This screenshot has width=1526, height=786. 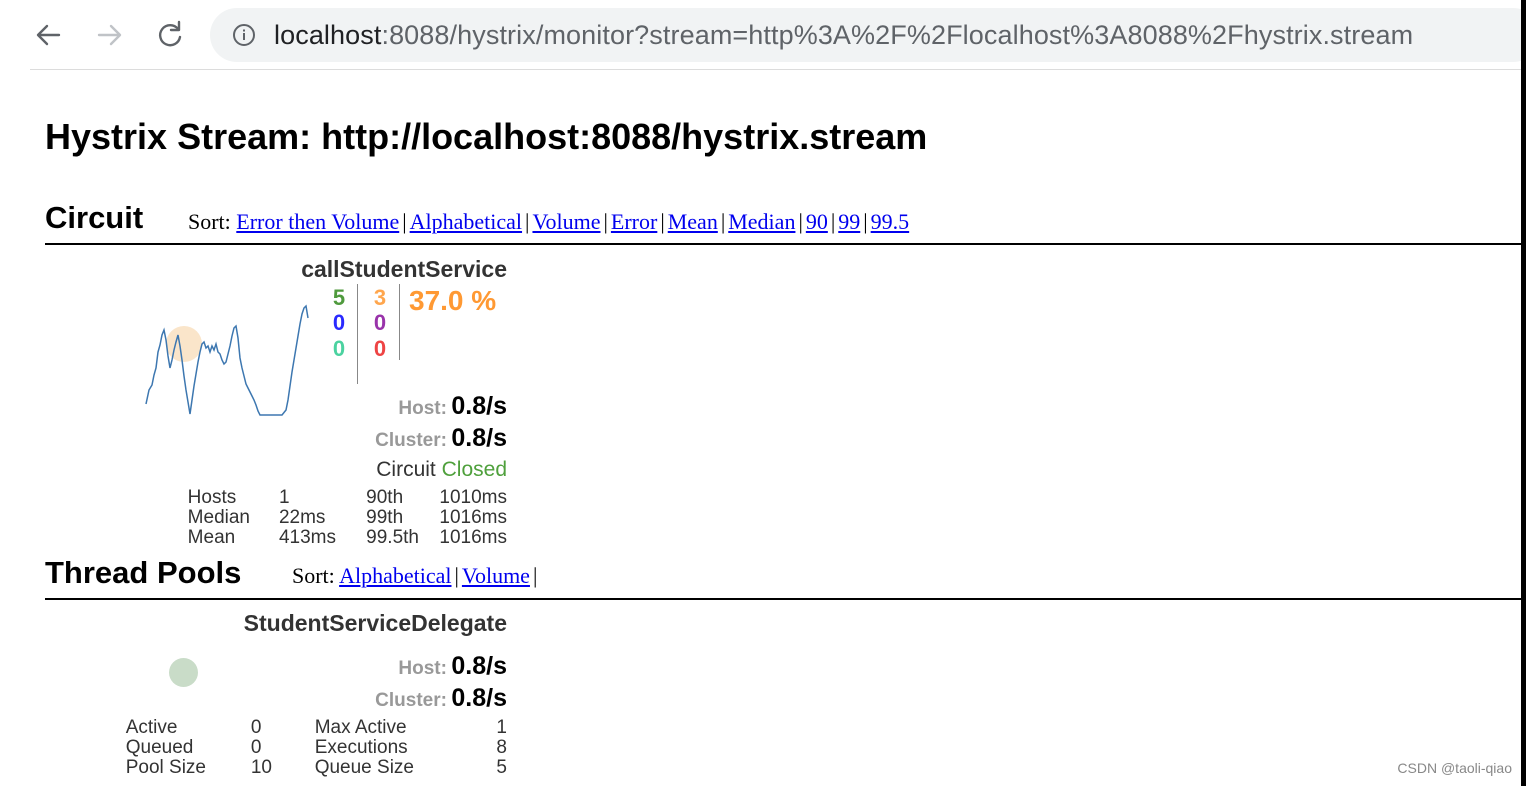 What do you see at coordinates (422, 668) in the screenshot?
I see `pool-host-rate-label: Host:` at bounding box center [422, 668].